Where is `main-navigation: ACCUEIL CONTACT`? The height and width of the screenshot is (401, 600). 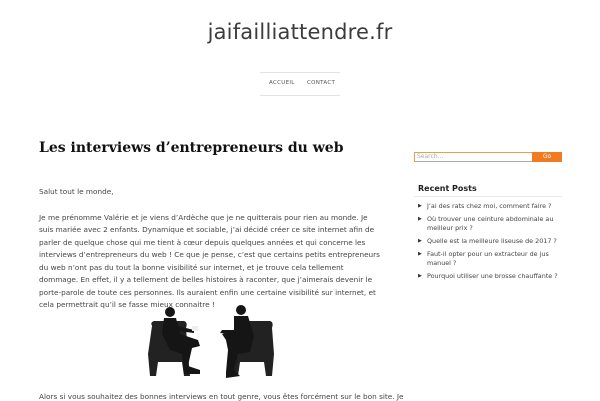 main-navigation: ACCUEIL CONTACT is located at coordinates (300, 84).